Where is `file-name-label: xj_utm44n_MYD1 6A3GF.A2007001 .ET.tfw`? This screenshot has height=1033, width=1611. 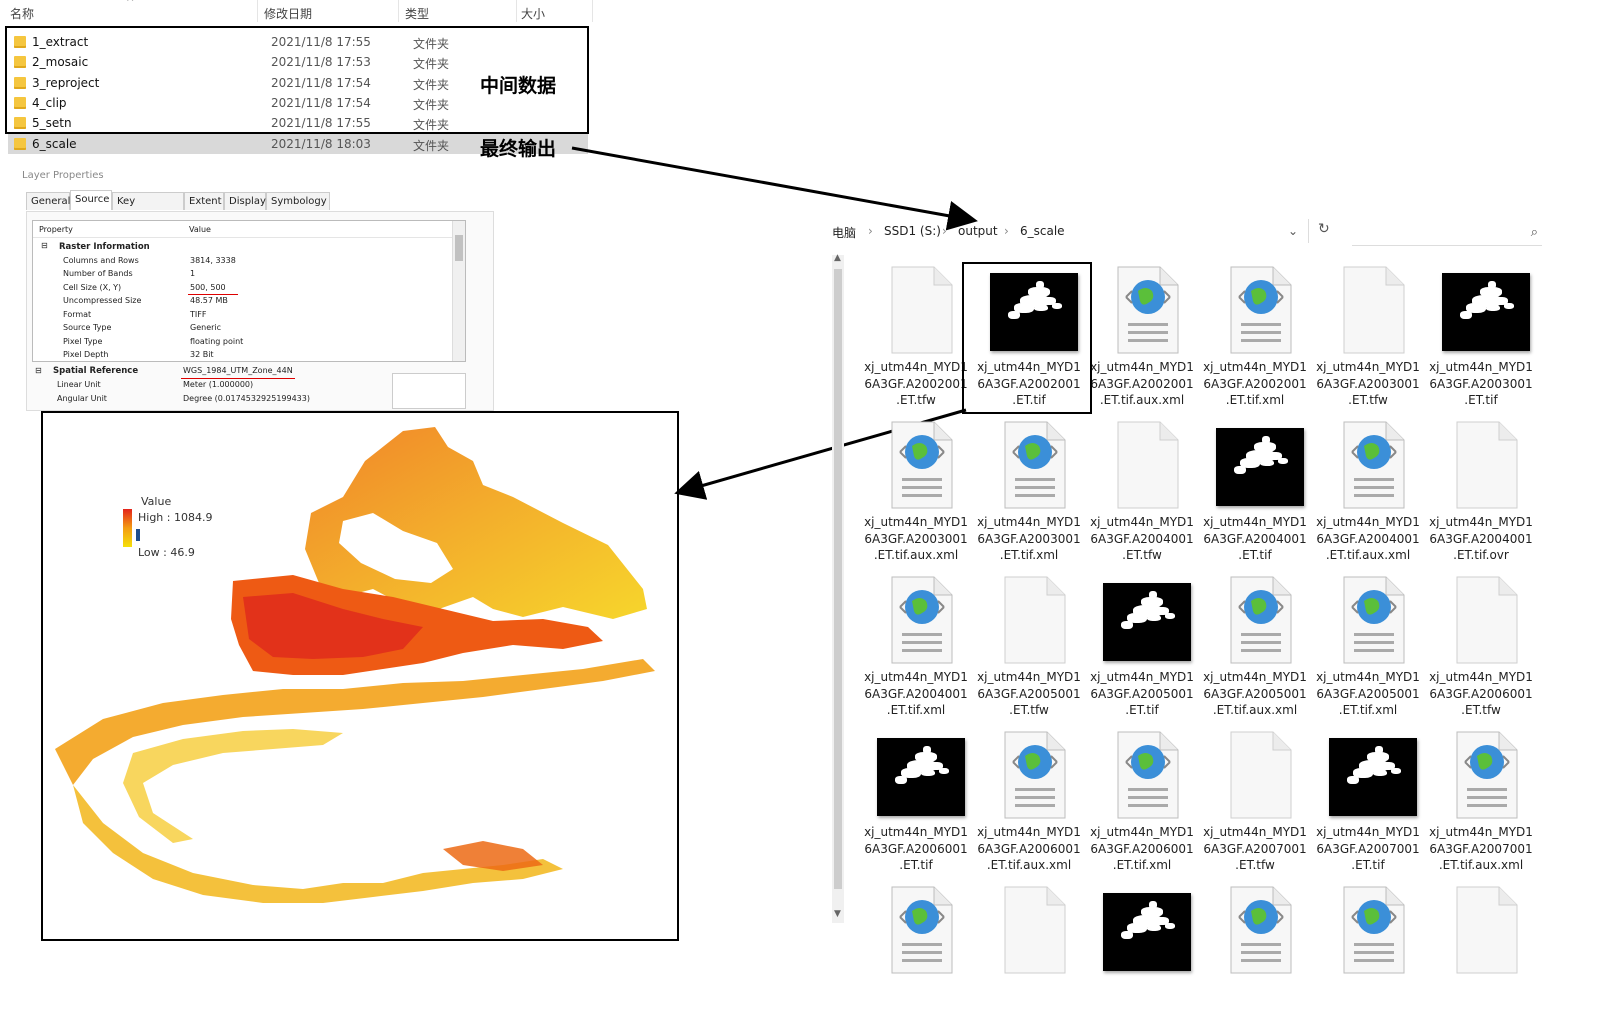 file-name-label: xj_utm44n_MYD1 6A3GF.A2007001 .ET.tfw is located at coordinates (1255, 849).